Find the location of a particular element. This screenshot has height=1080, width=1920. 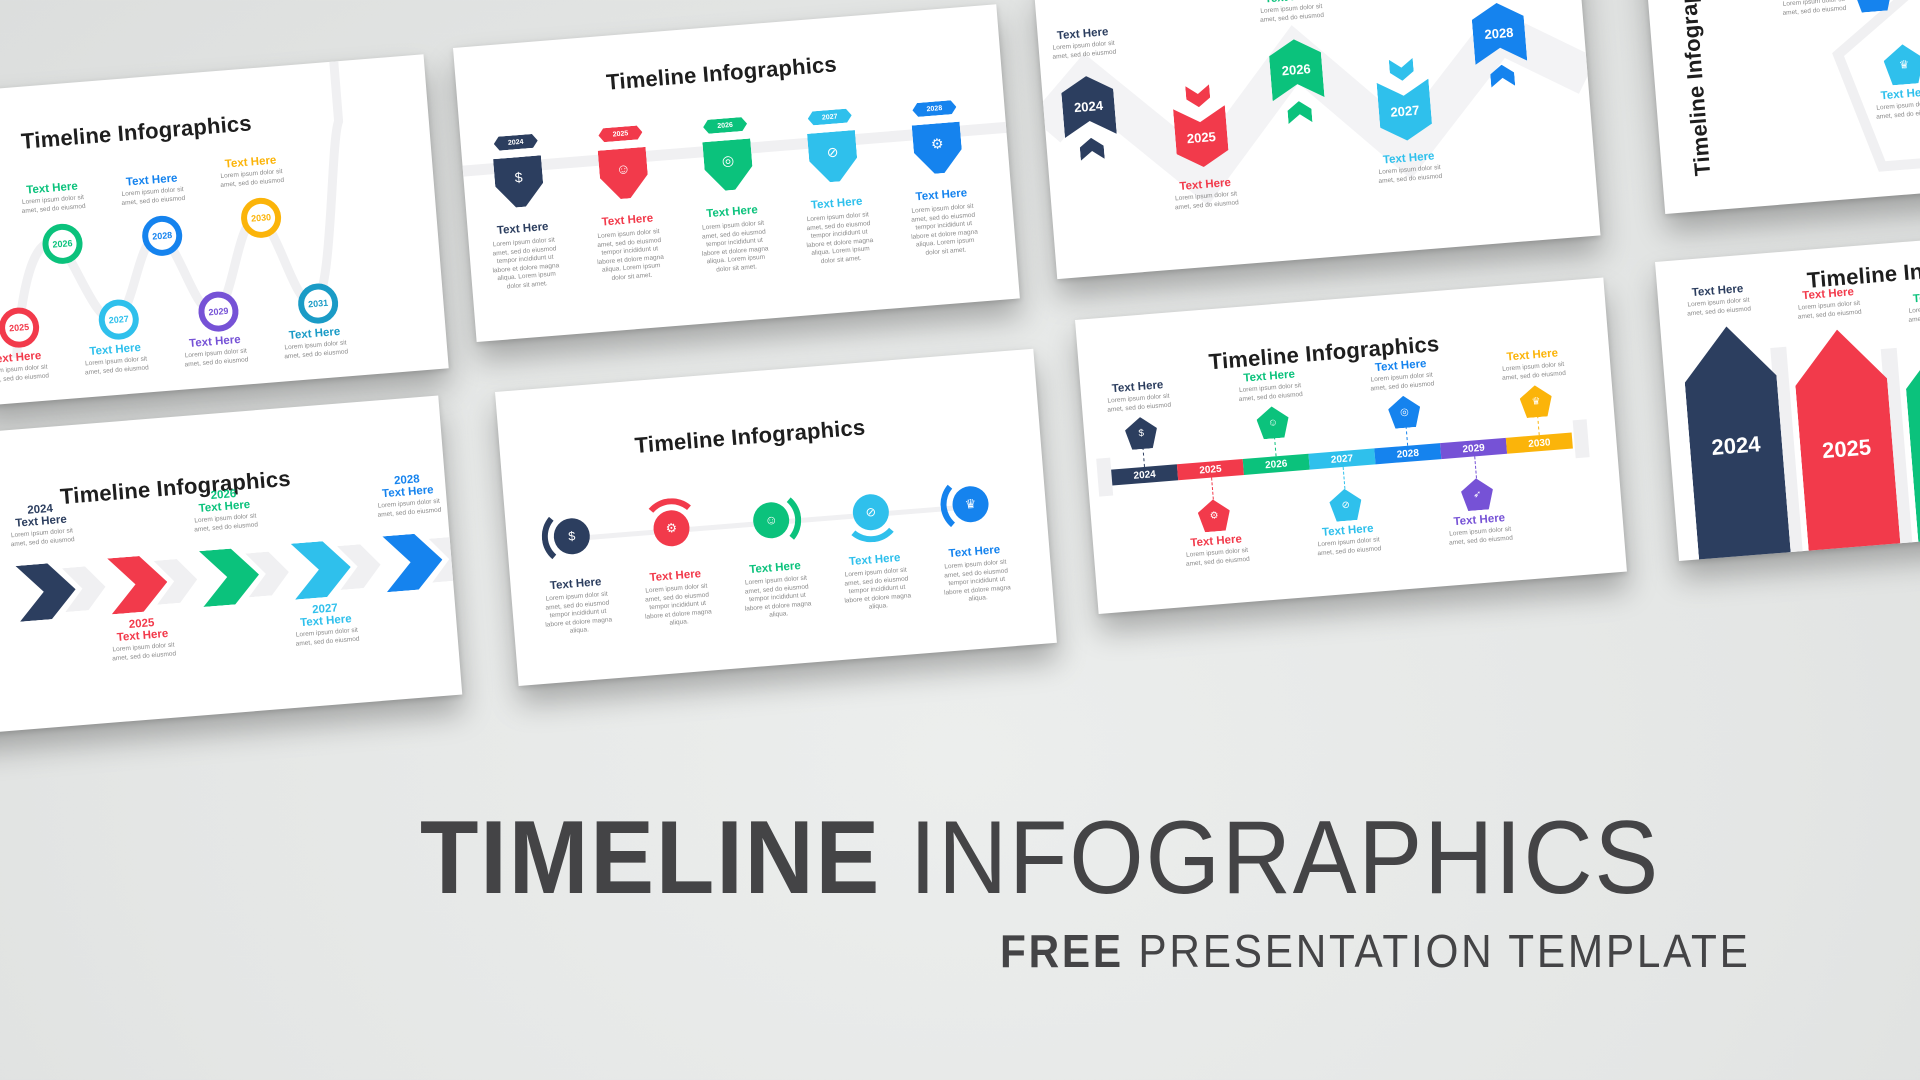

timeline-segment: 2024 is located at coordinates (1145, 475).